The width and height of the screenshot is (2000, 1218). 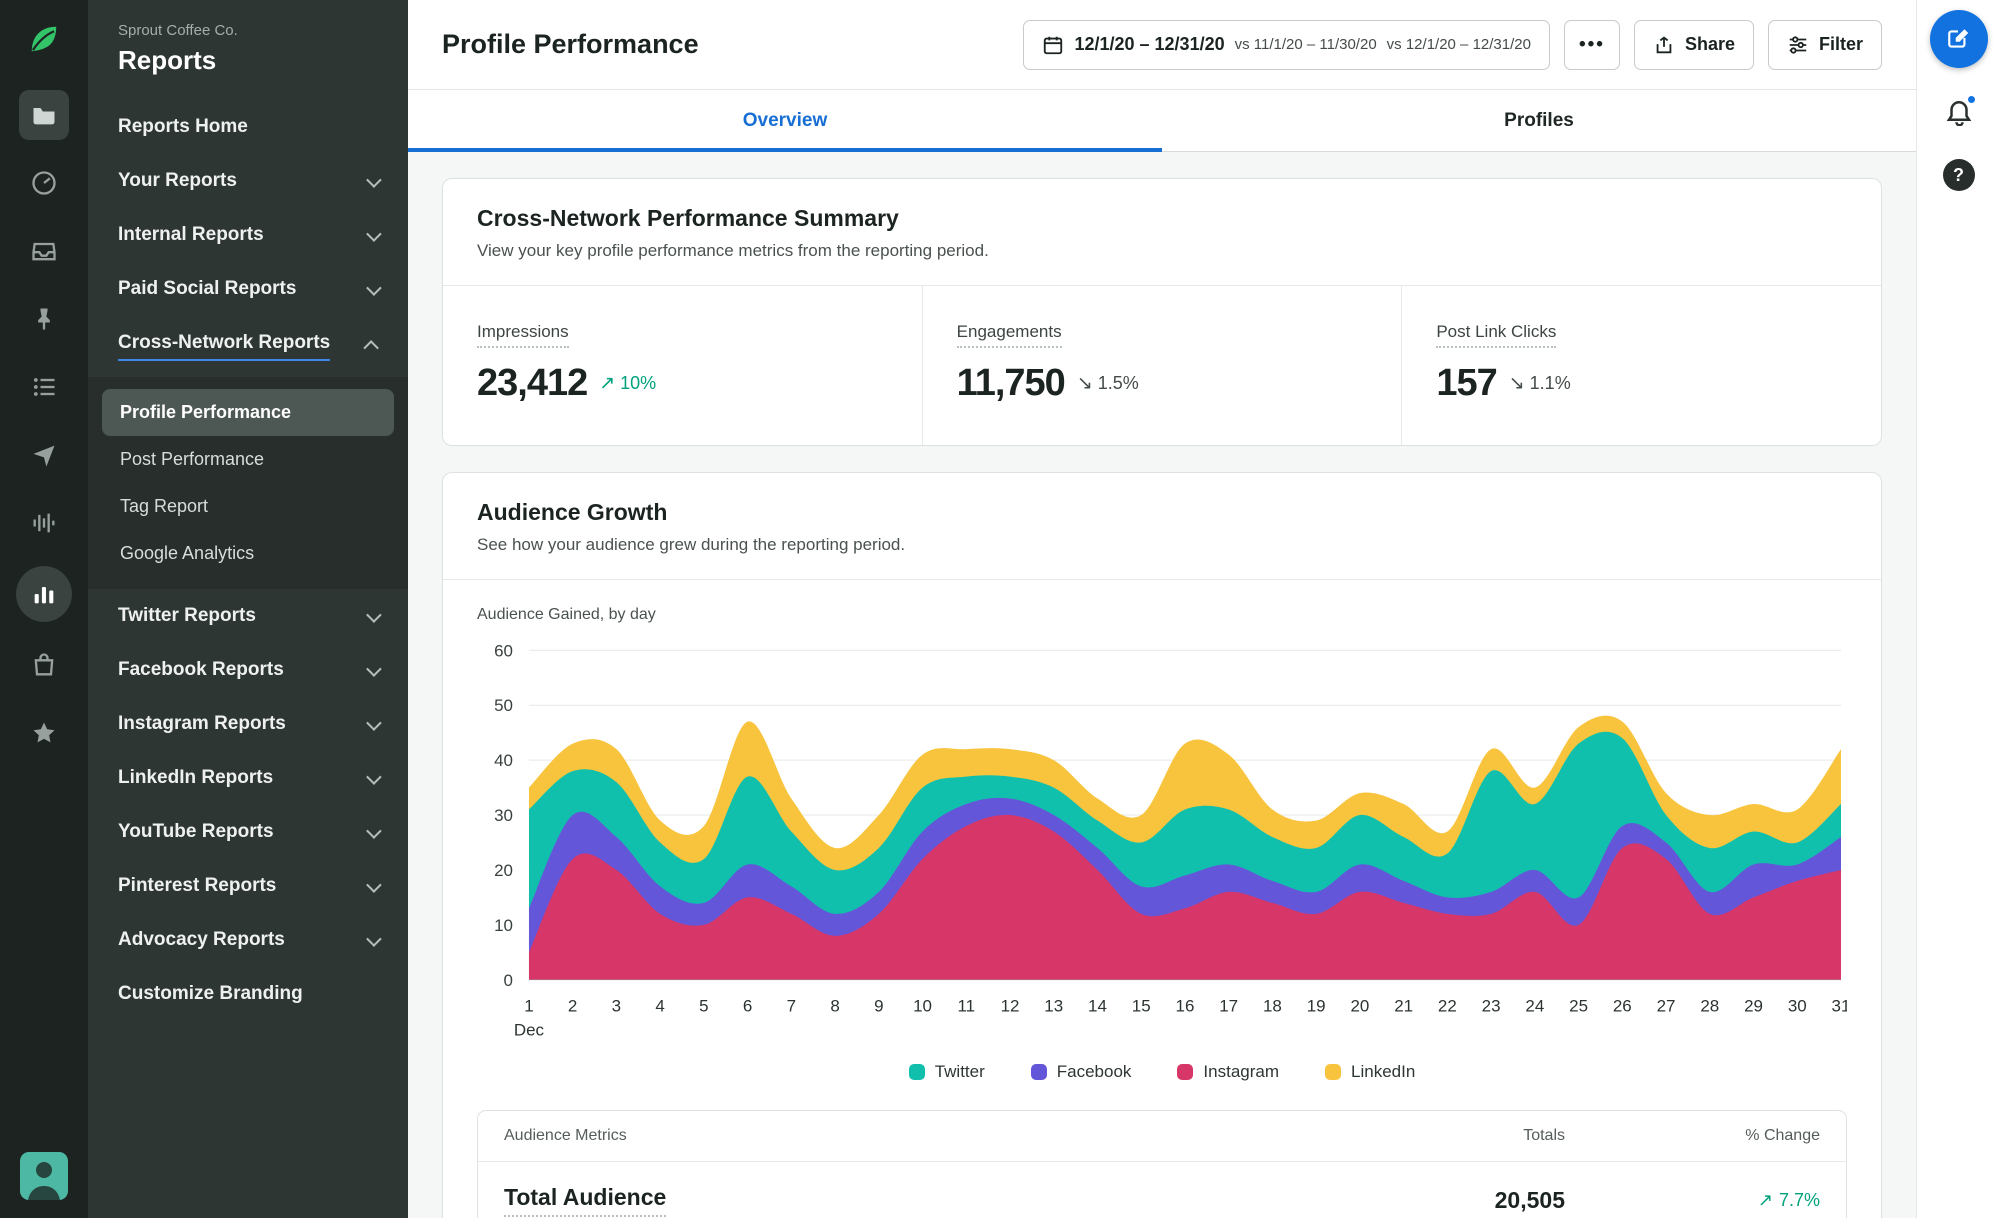 What do you see at coordinates (1539, 120) in the screenshot?
I see `tab-profiles: Profiles` at bounding box center [1539, 120].